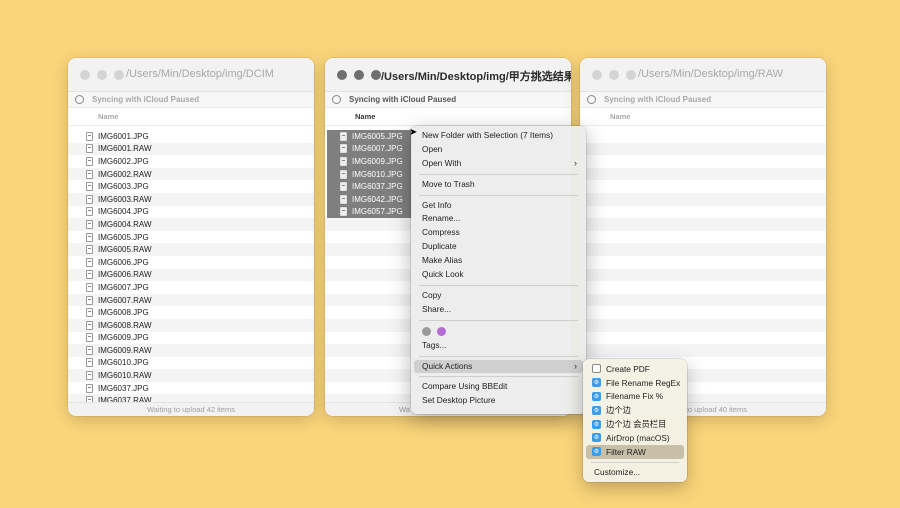  Describe the element at coordinates (498, 331) in the screenshot. I see `tag-colors` at that location.